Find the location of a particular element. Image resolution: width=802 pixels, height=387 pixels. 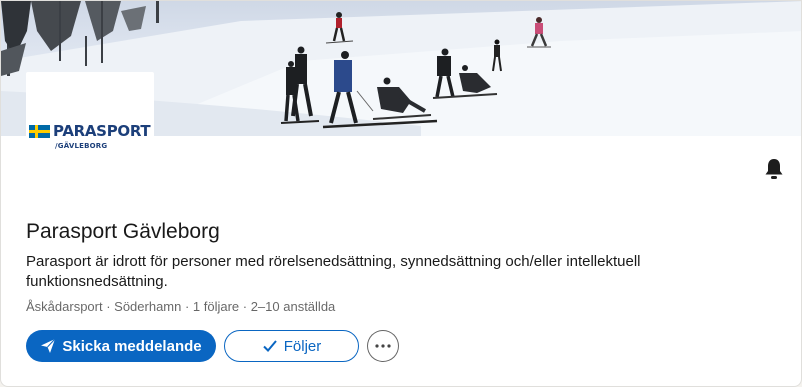

logo-subtitle: /GÄVLEBORG is located at coordinates (81, 146).